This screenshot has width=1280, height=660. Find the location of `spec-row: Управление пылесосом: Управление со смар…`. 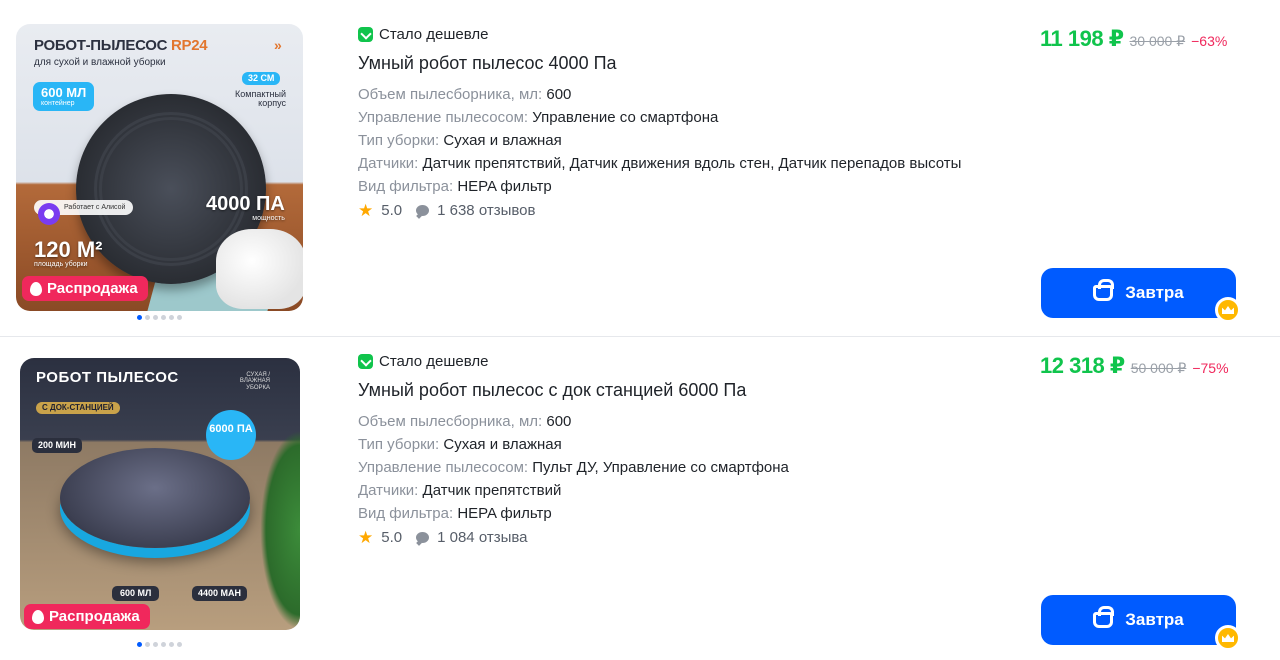

spec-row: Управление пылесосом: Управление со смар… is located at coordinates (538, 117).